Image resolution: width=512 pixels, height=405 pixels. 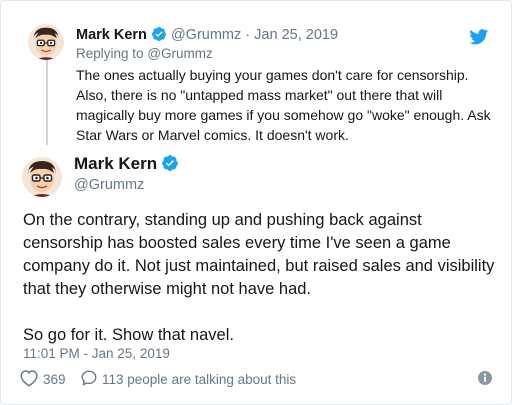 I want to click on comment-action: 113 people are talking about this, so click(x=188, y=379).